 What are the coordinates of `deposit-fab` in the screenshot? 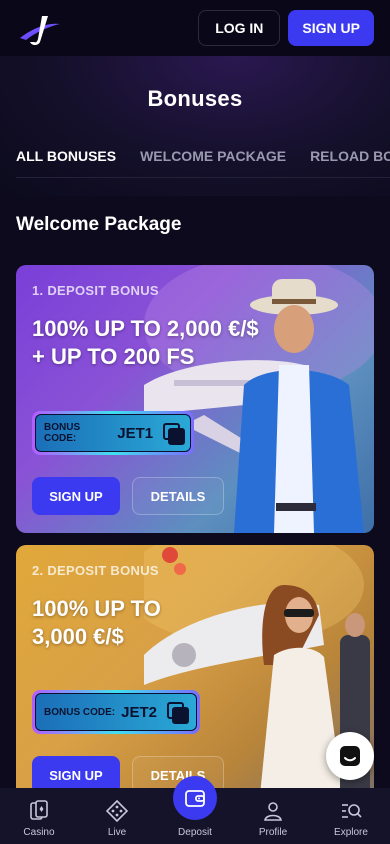 It's located at (195, 798).